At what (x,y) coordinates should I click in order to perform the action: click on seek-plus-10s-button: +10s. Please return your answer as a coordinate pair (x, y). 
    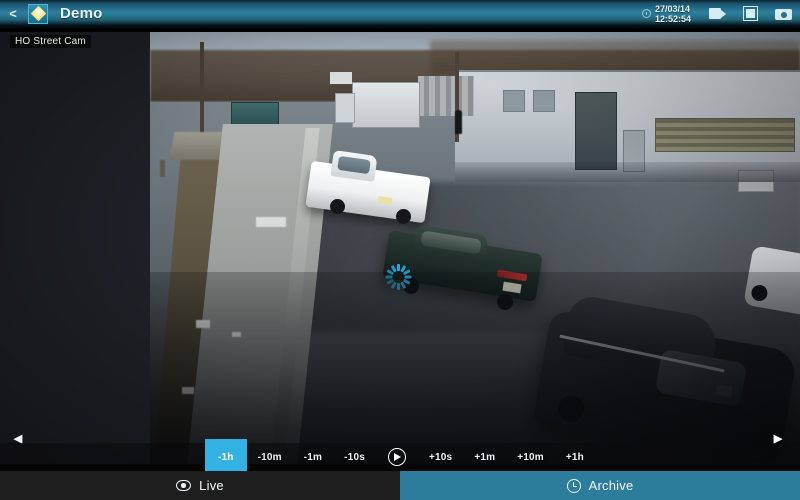
    Looking at the image, I should click on (440, 457).